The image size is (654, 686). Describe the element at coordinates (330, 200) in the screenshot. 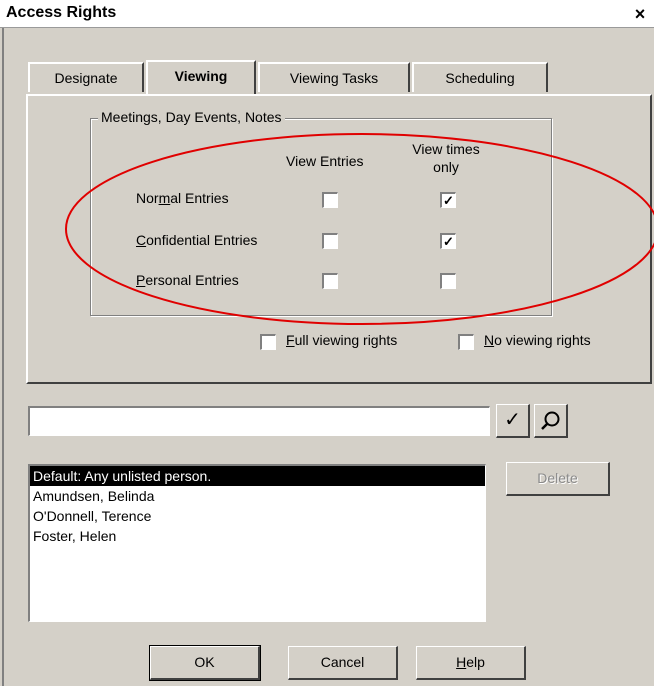

I see `normal-view-entries-checkbox` at that location.